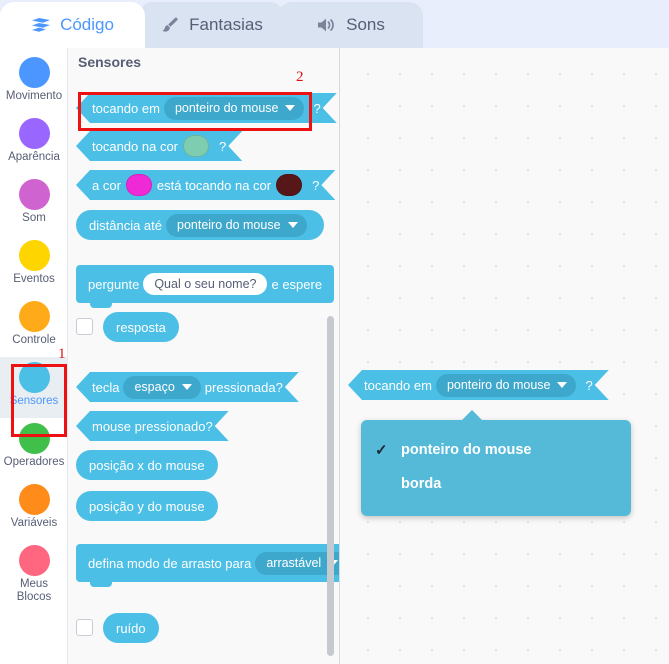 The image size is (669, 664). I want to click on block-label: posição x do mouse, so click(147, 465).